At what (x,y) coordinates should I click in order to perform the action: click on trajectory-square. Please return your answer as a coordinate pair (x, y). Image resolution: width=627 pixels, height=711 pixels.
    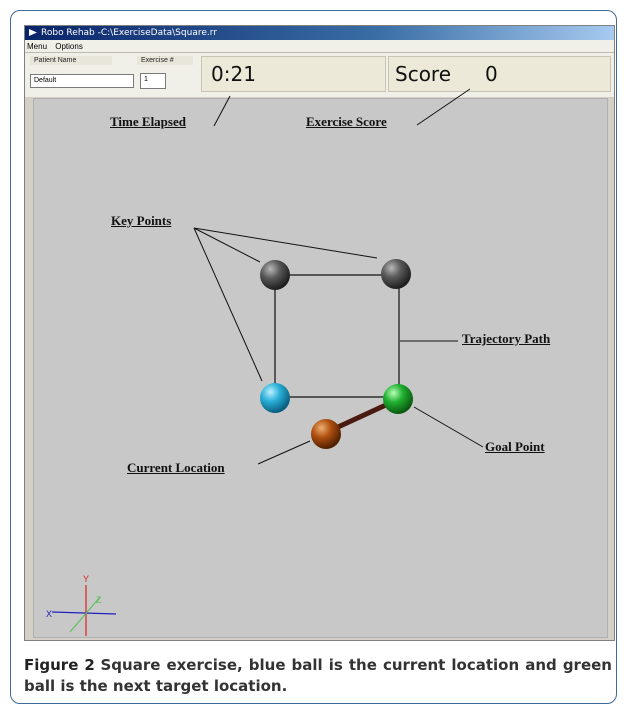
    Looking at the image, I should click on (337, 336).